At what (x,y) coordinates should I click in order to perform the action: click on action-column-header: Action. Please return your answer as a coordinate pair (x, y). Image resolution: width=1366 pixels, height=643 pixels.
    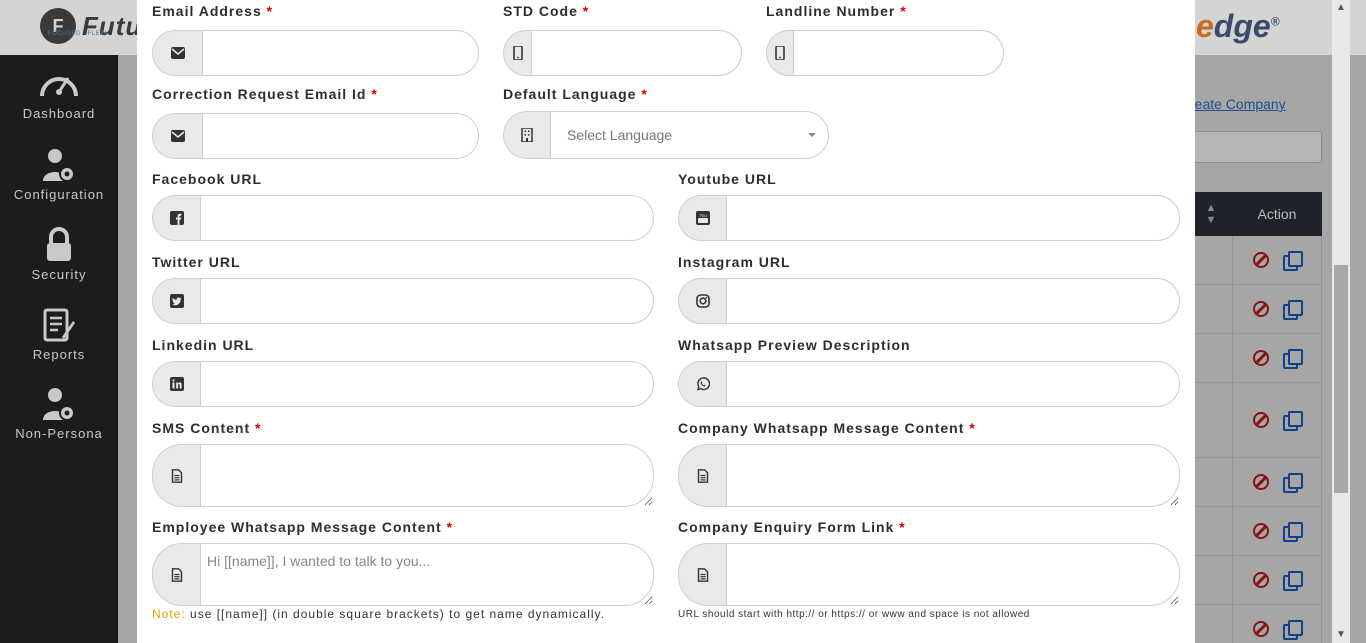
    Looking at the image, I should click on (1277, 214).